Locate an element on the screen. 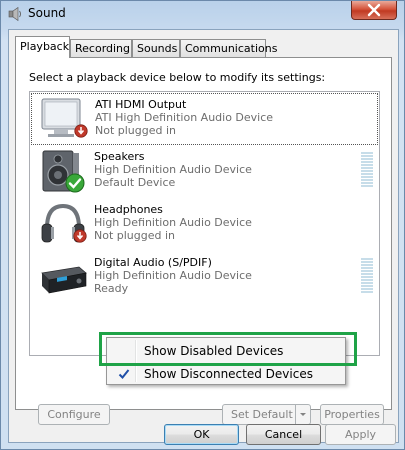  ok-button: OK is located at coordinates (201, 434).